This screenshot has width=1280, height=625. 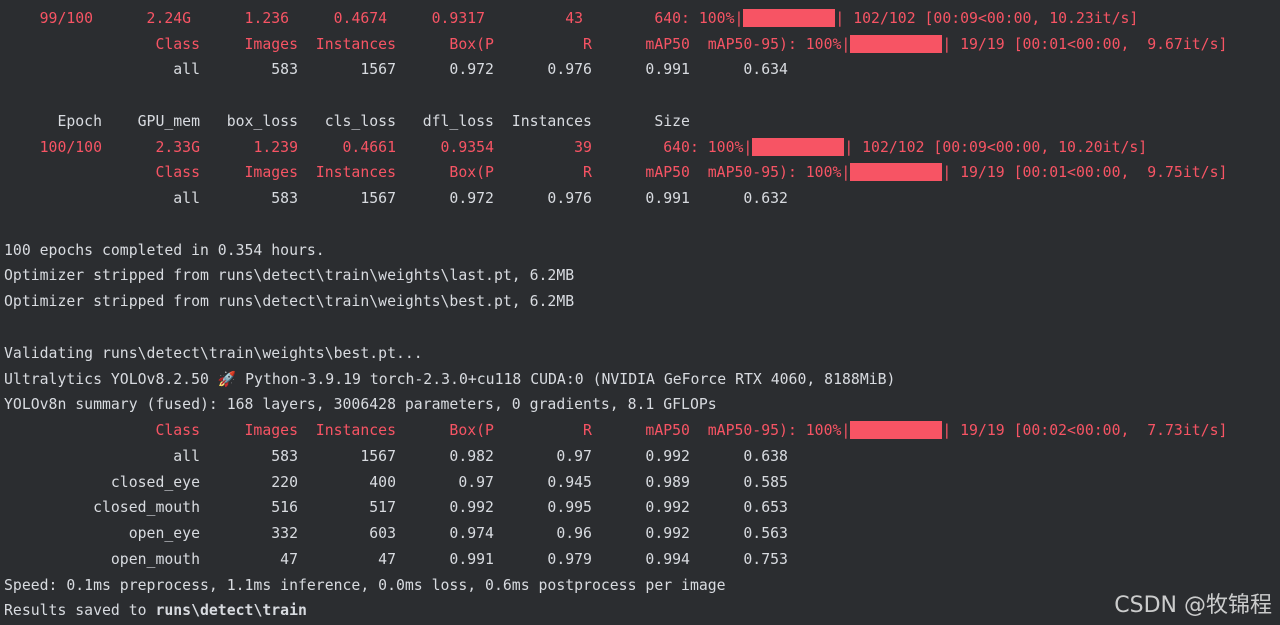 What do you see at coordinates (231, 610) in the screenshot?
I see `results-path: runs\detect\train` at bounding box center [231, 610].